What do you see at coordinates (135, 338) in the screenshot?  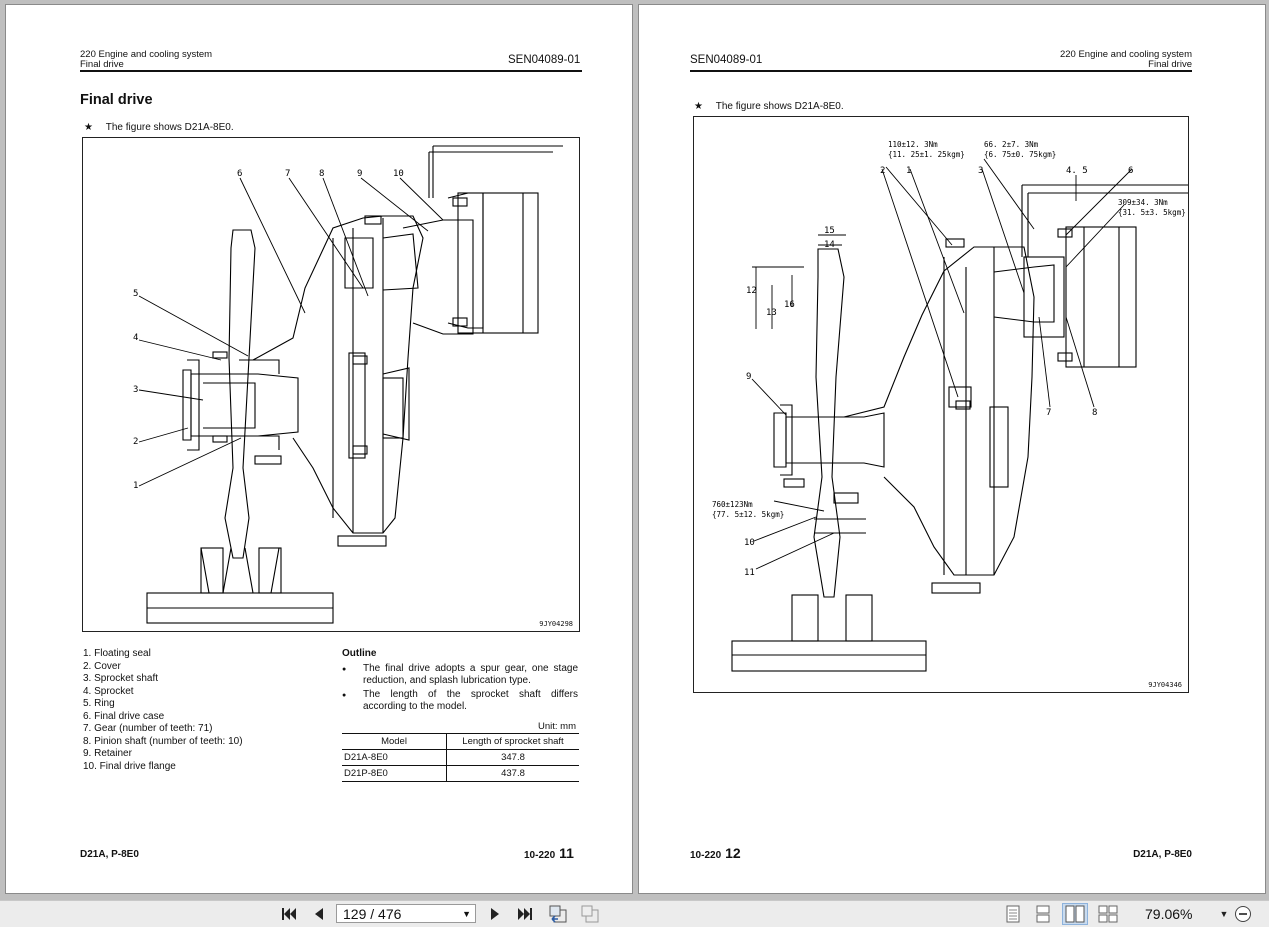 I see `callout-4: 4` at bounding box center [135, 338].